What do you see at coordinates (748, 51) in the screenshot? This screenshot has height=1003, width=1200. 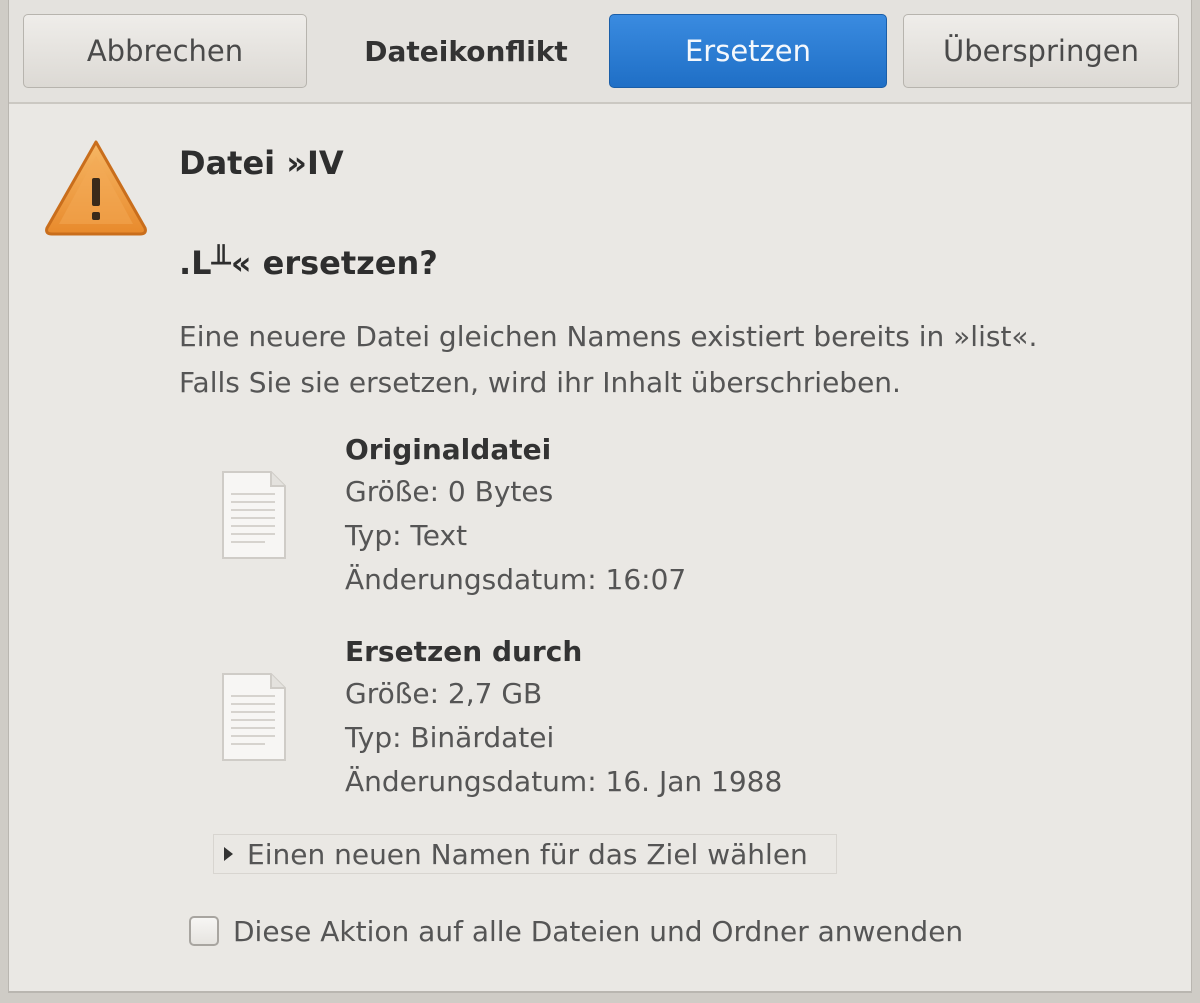 I see `replace-button: Ersetzen` at bounding box center [748, 51].